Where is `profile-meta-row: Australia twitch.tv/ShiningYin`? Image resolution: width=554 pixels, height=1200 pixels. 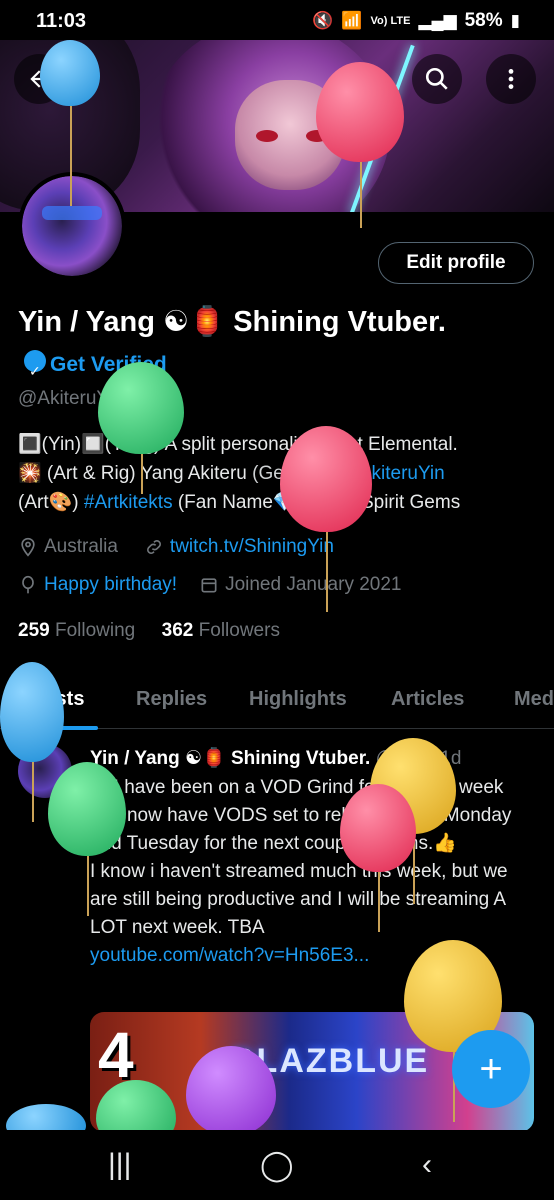 profile-meta-row: Australia twitch.tv/ShiningYin is located at coordinates (176, 547).